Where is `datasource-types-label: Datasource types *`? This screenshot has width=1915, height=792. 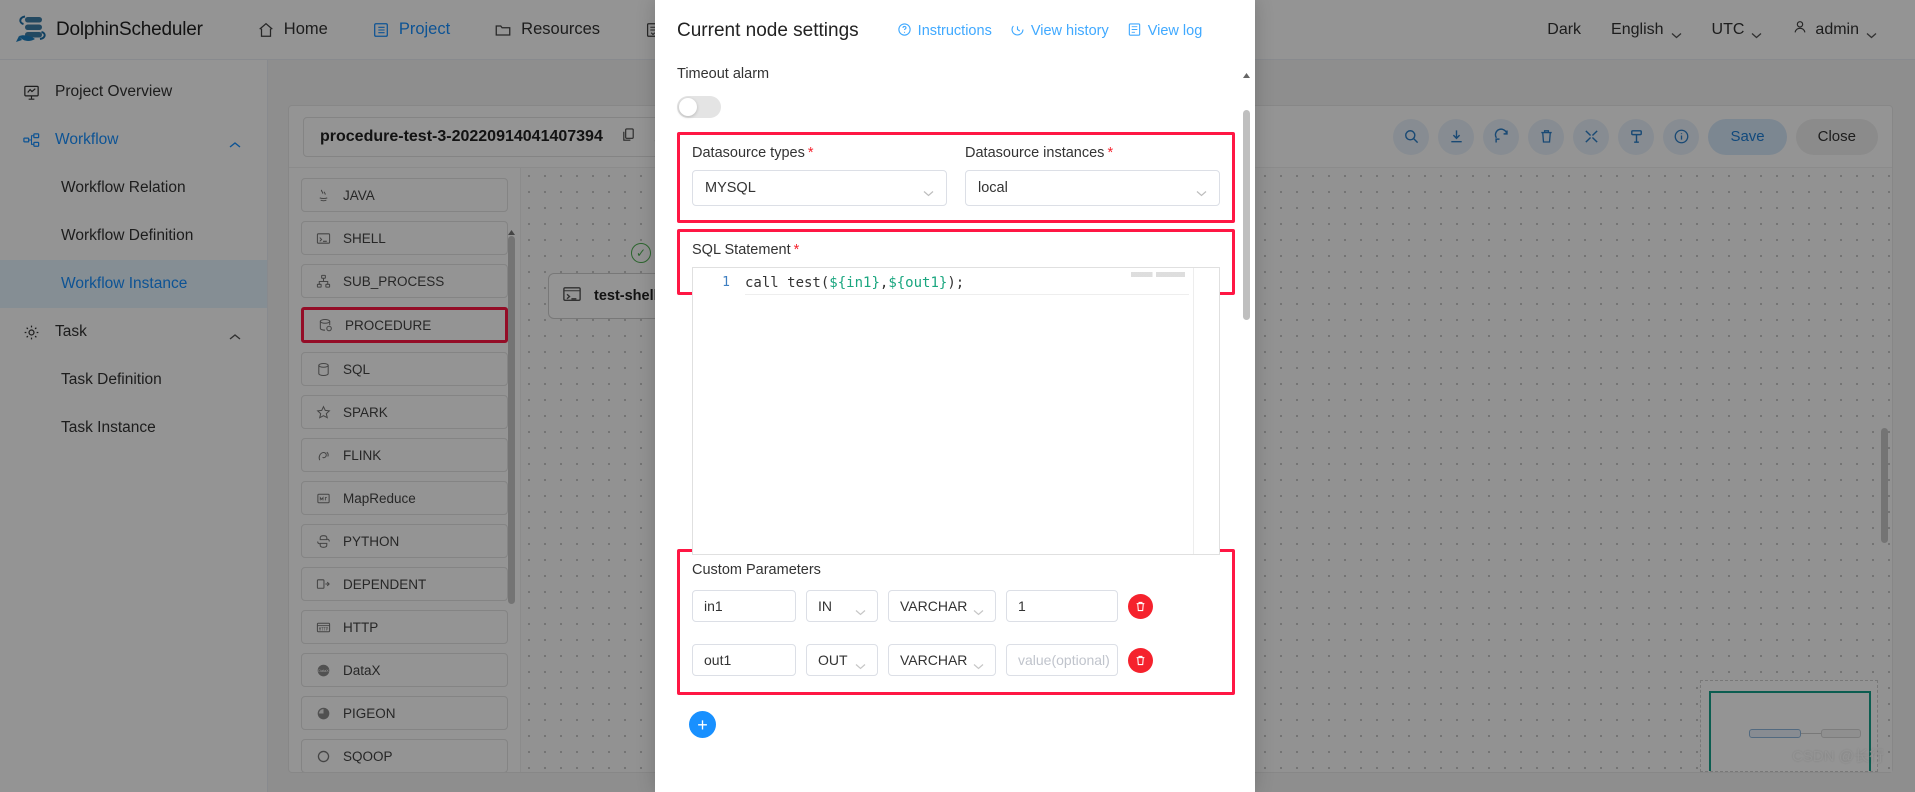 datasource-types-label: Datasource types * is located at coordinates (819, 153).